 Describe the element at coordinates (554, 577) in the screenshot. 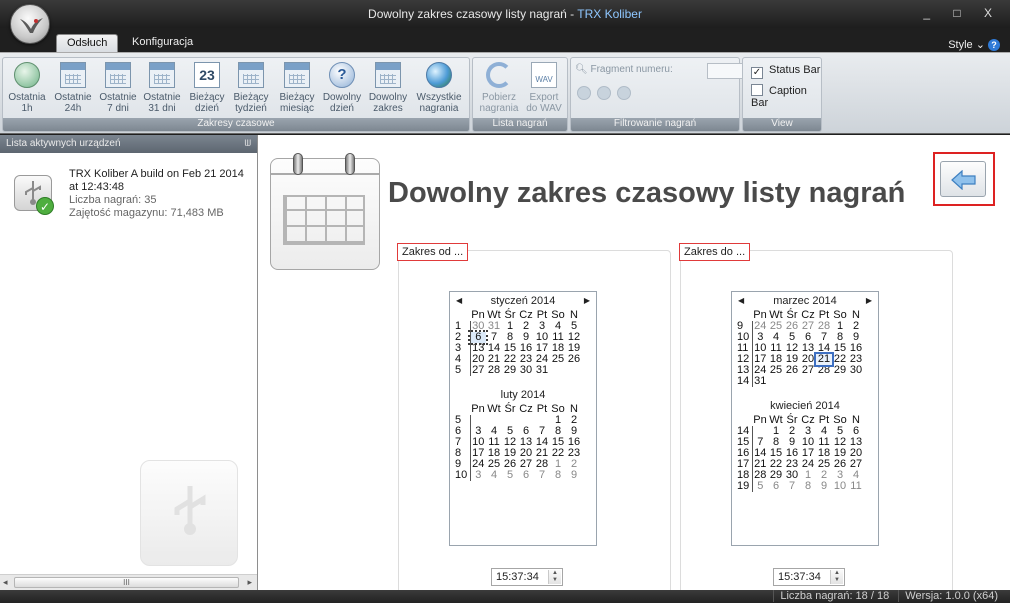

I see `time-from-spinner: ▲ ▼` at that location.